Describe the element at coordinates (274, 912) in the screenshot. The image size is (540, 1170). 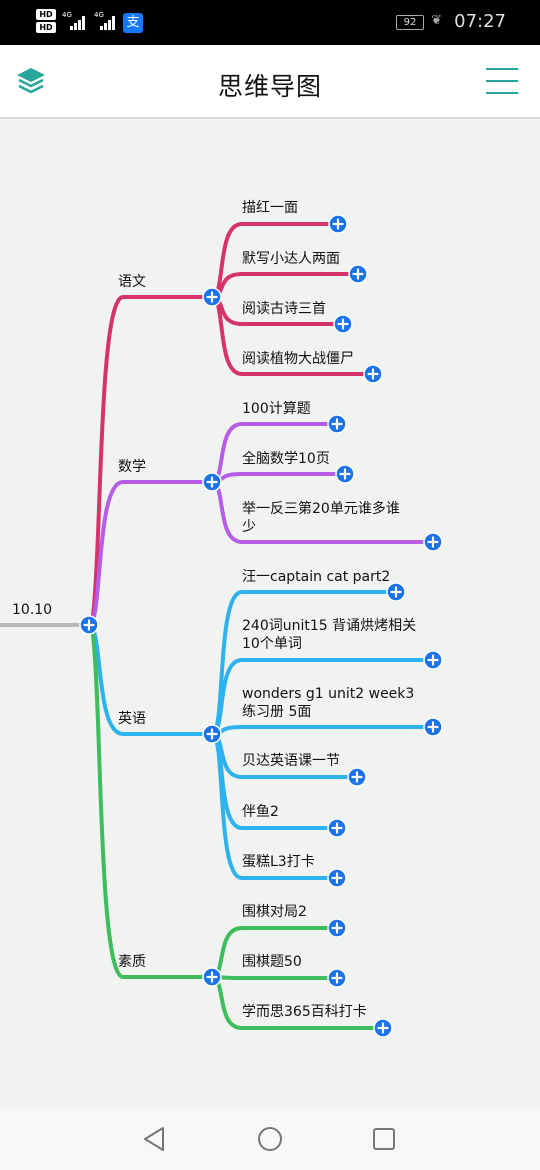
I see `item-node-label: 围棋对局2` at that location.